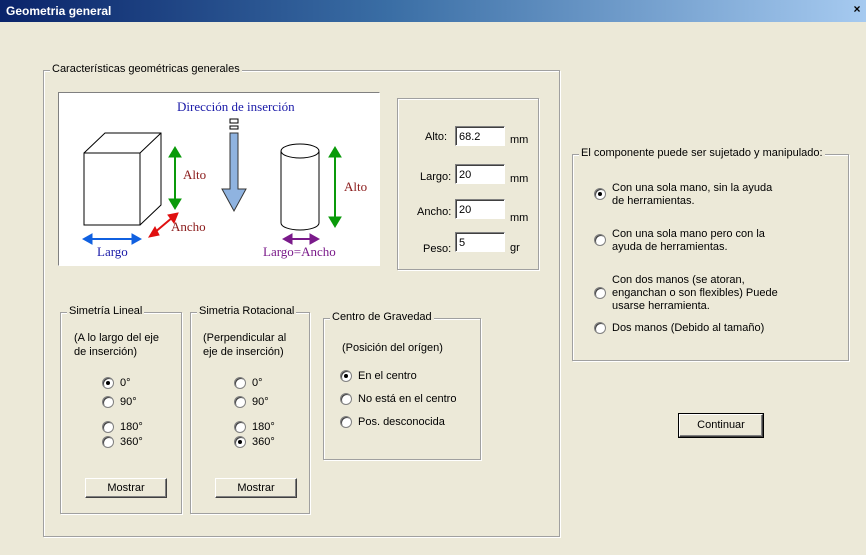 The height and width of the screenshot is (555, 866). Describe the element at coordinates (105, 352) in the screenshot. I see `simetria-lineal-desc2: de inserción)` at that location.